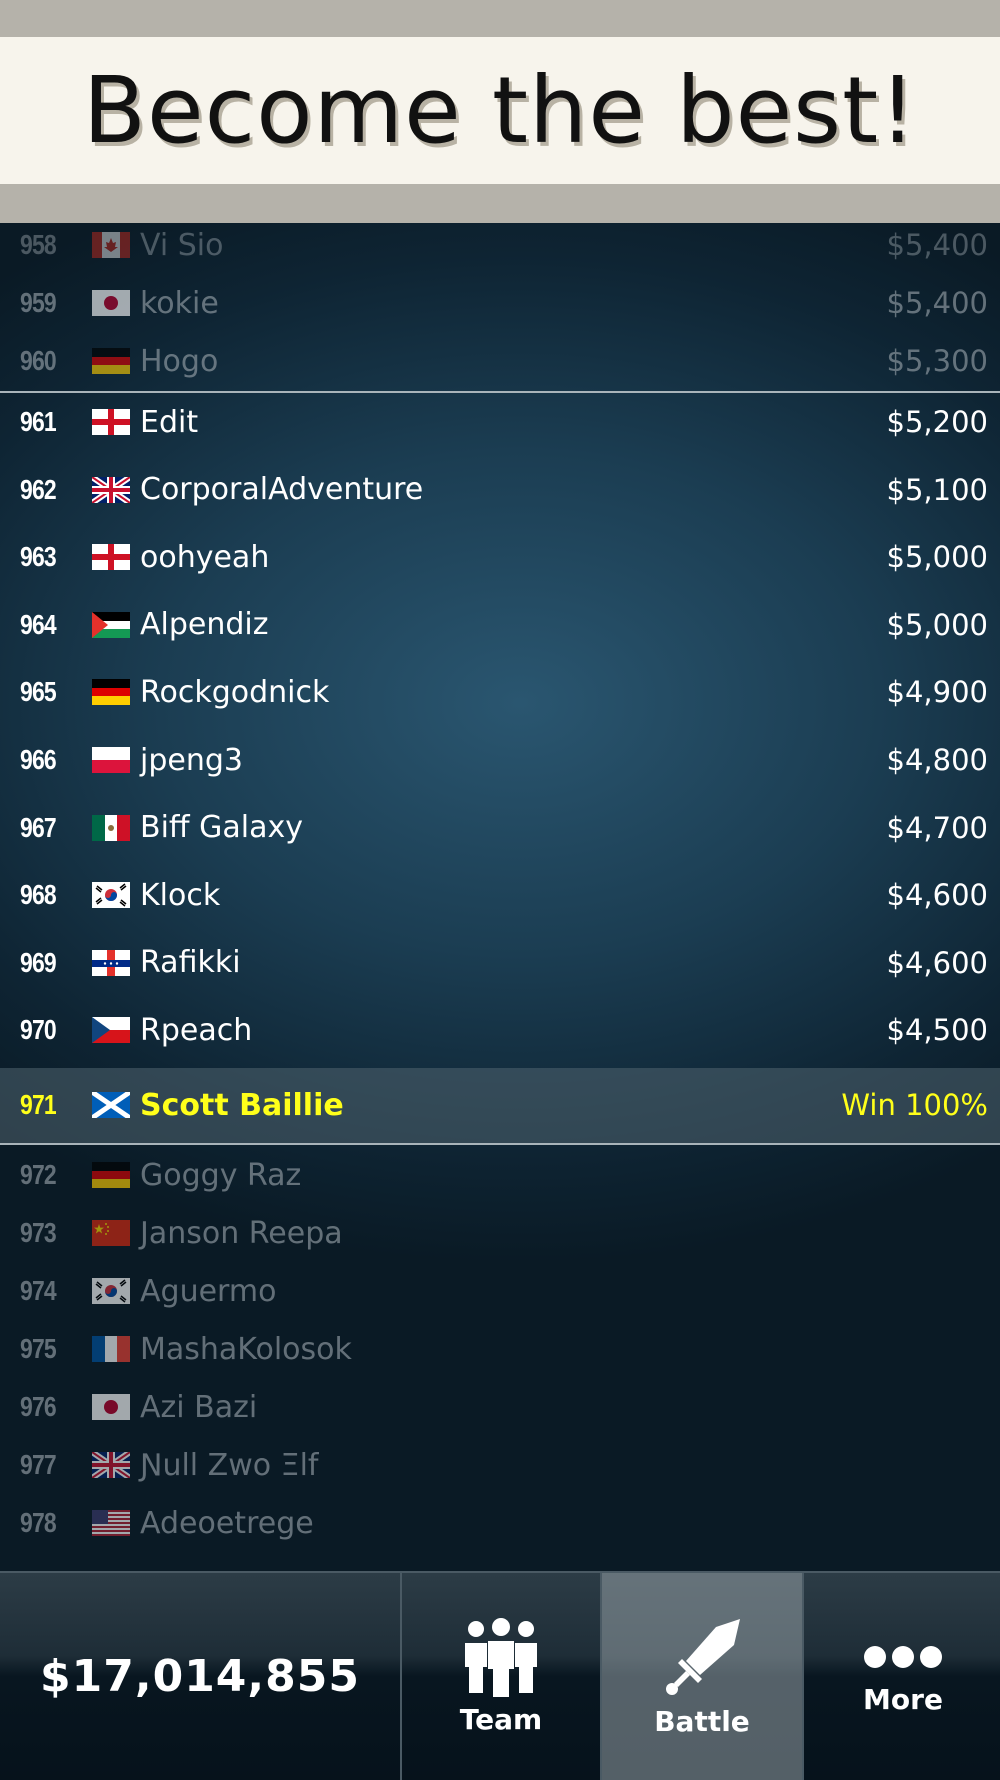 The image size is (1000, 1780). Describe the element at coordinates (180, 895) in the screenshot. I see `player-name: Klock` at that location.